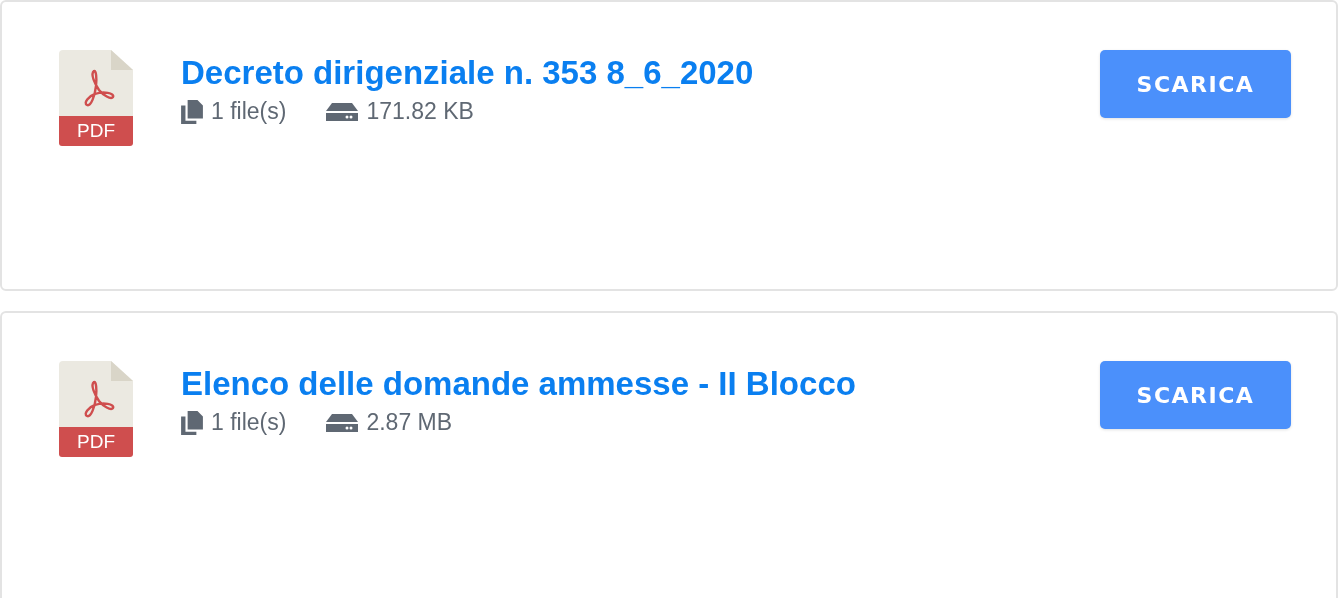 This screenshot has width=1338, height=598. I want to click on document-title-link: Decreto dirigenziale n. 353 8_6_2020, so click(467, 73).